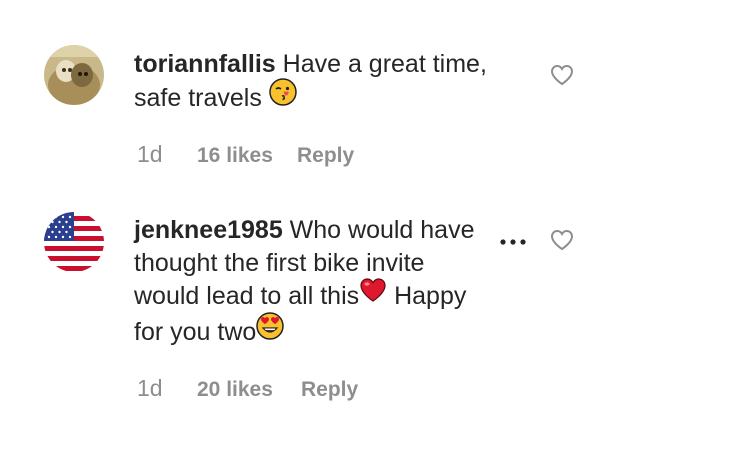 The image size is (746, 452). I want to click on comment-text-line: Have a great time,, so click(381, 64).